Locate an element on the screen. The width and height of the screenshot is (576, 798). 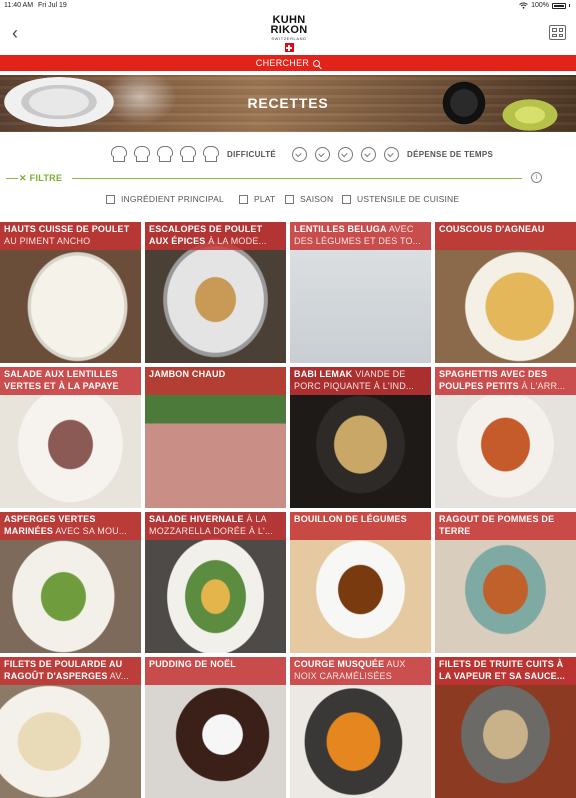
recipe-title: BABI LEMAK is located at coordinates (323, 374).